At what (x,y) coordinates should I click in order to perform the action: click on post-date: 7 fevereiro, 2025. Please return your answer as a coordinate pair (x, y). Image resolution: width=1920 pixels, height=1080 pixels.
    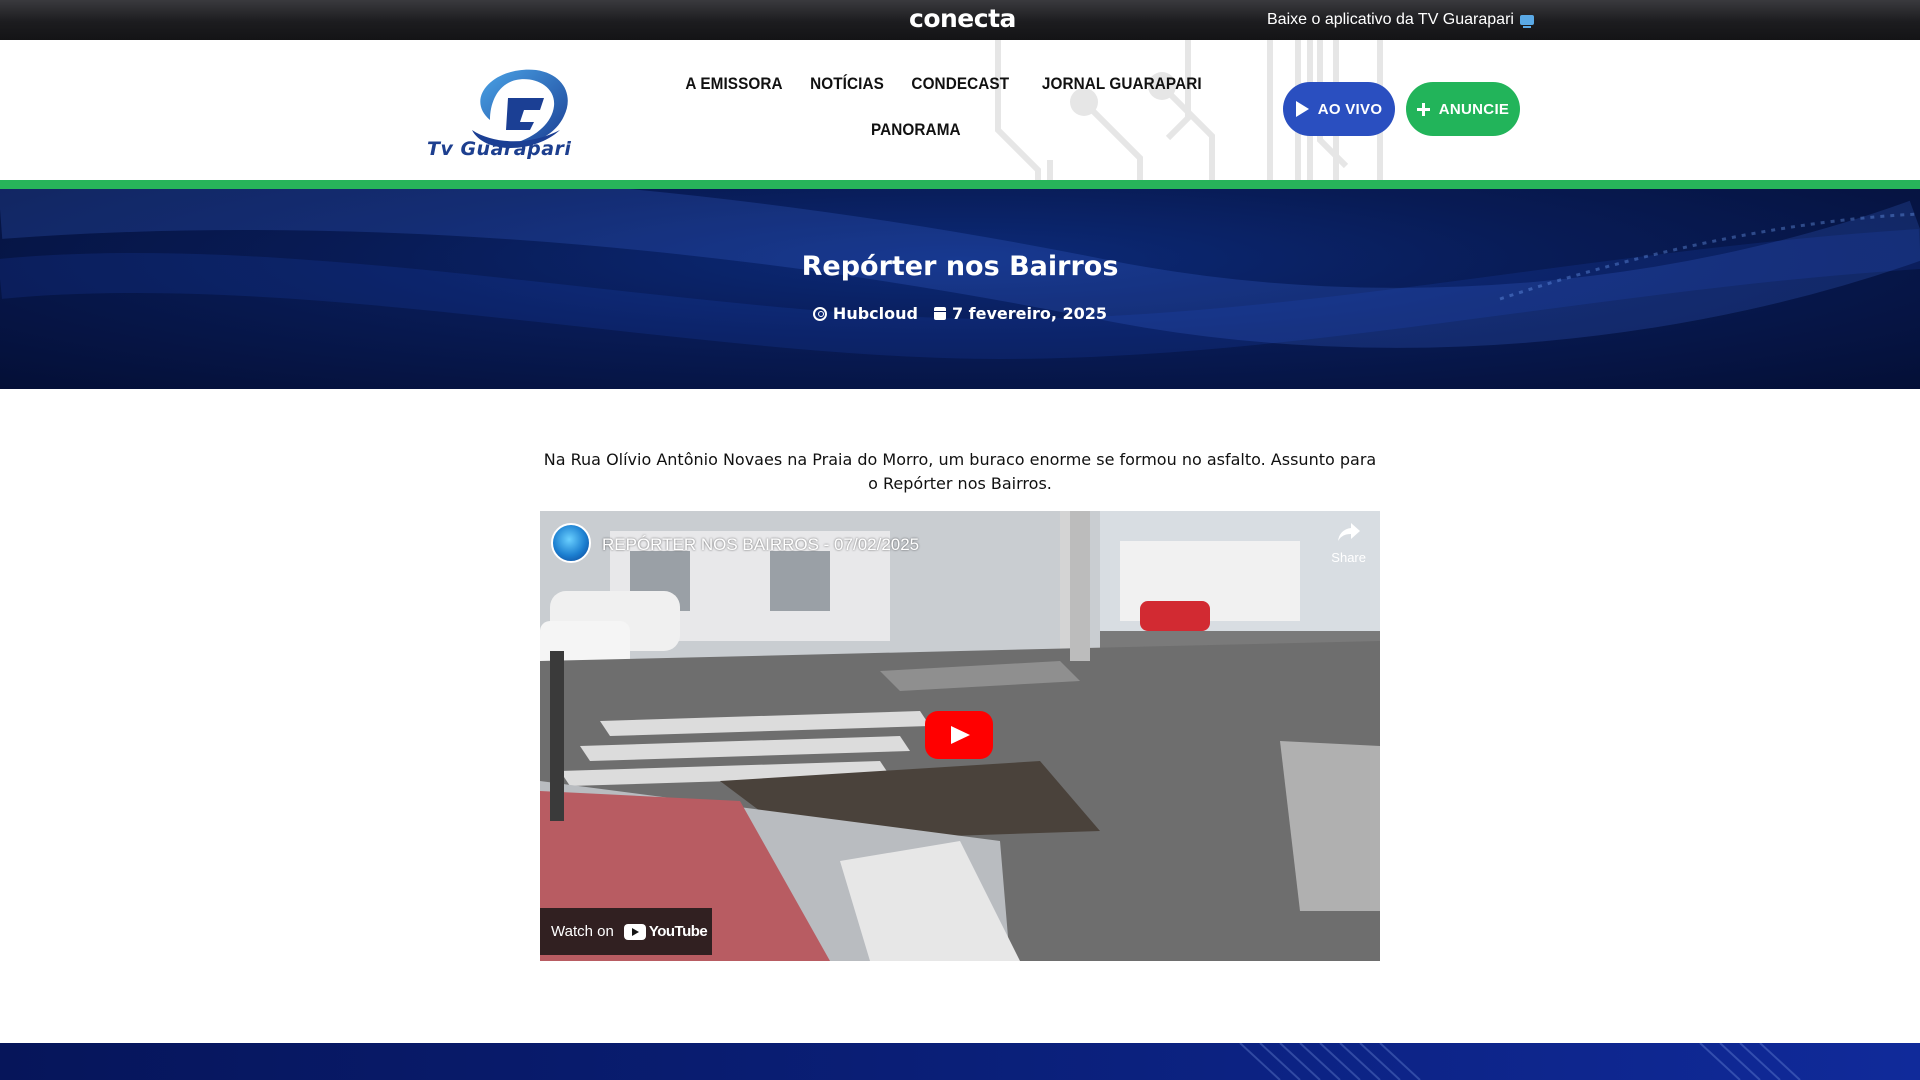
    Looking at the image, I should click on (1020, 313).